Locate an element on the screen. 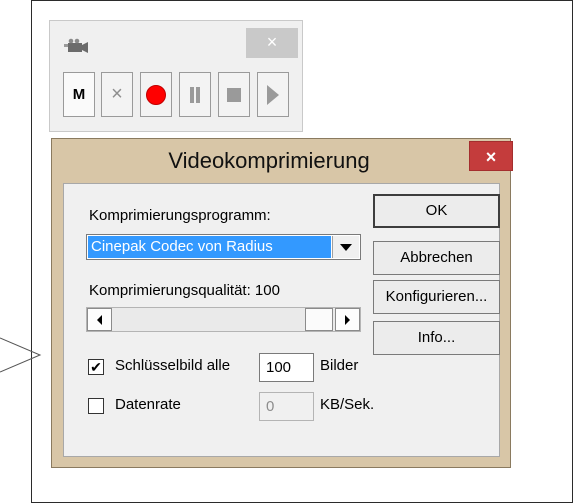 This screenshot has height=503, width=573. stop-button is located at coordinates (234, 94).